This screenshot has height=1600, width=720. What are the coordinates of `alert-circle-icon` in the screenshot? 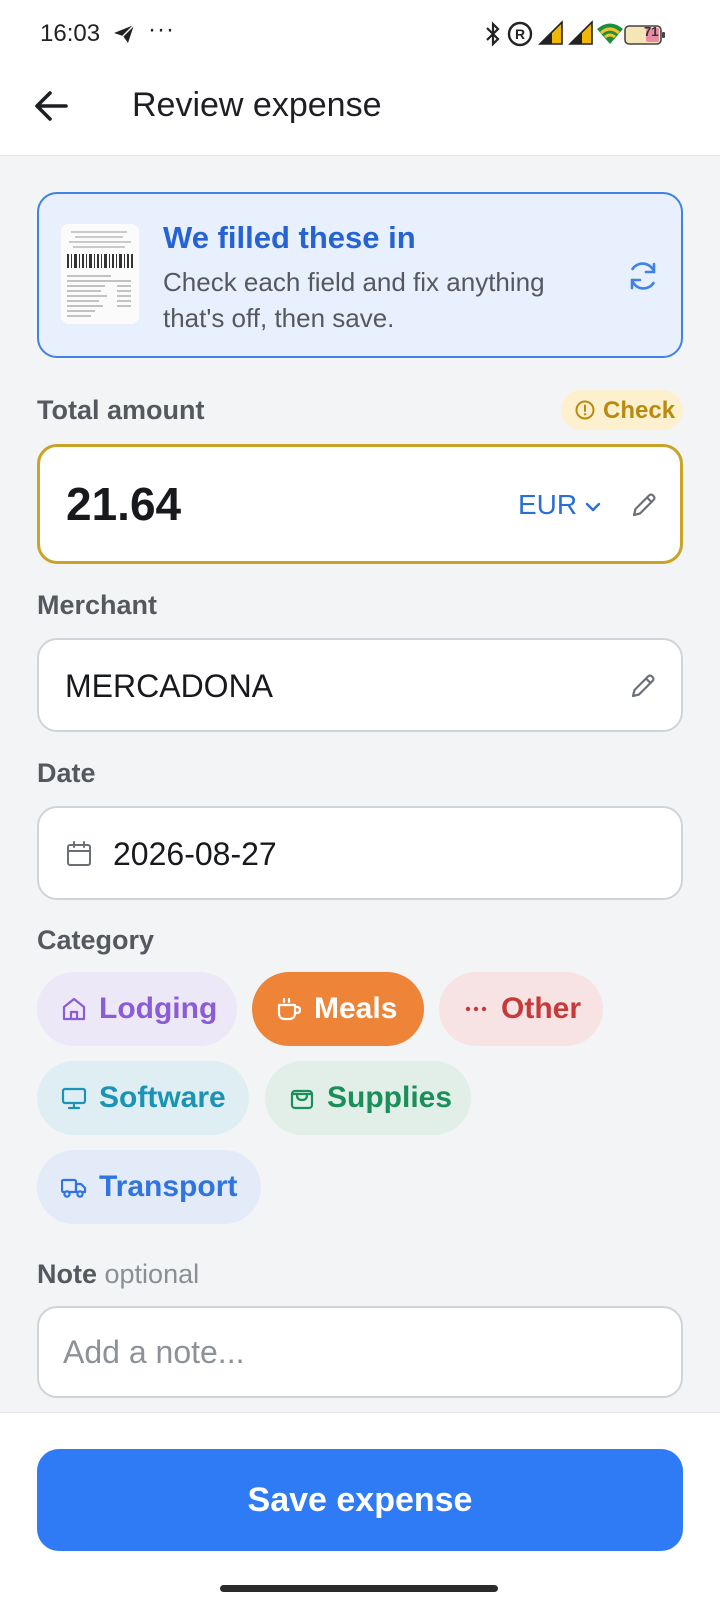 It's located at (585, 410).